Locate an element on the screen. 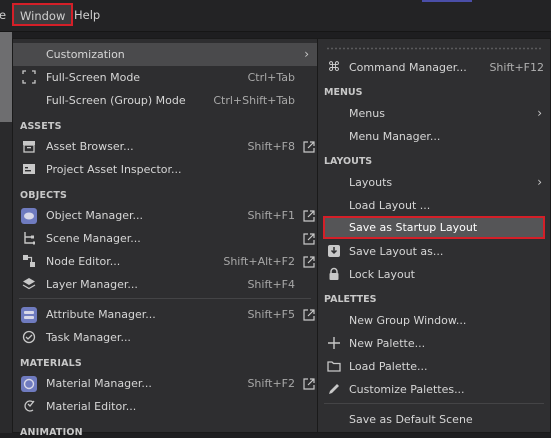  background-panel-light is located at coordinates (6, 77).